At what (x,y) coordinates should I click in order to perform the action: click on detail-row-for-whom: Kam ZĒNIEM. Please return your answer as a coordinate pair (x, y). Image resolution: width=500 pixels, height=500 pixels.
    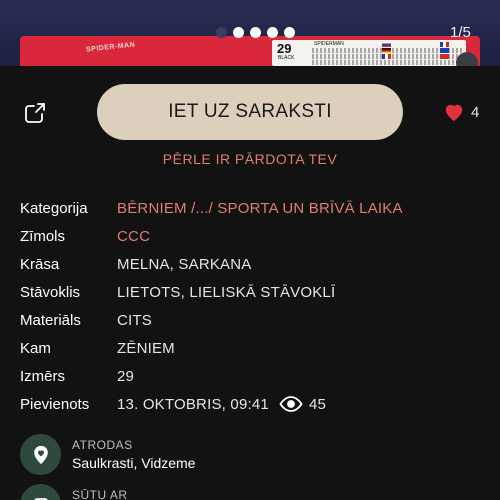
    Looking at the image, I should click on (255, 348).